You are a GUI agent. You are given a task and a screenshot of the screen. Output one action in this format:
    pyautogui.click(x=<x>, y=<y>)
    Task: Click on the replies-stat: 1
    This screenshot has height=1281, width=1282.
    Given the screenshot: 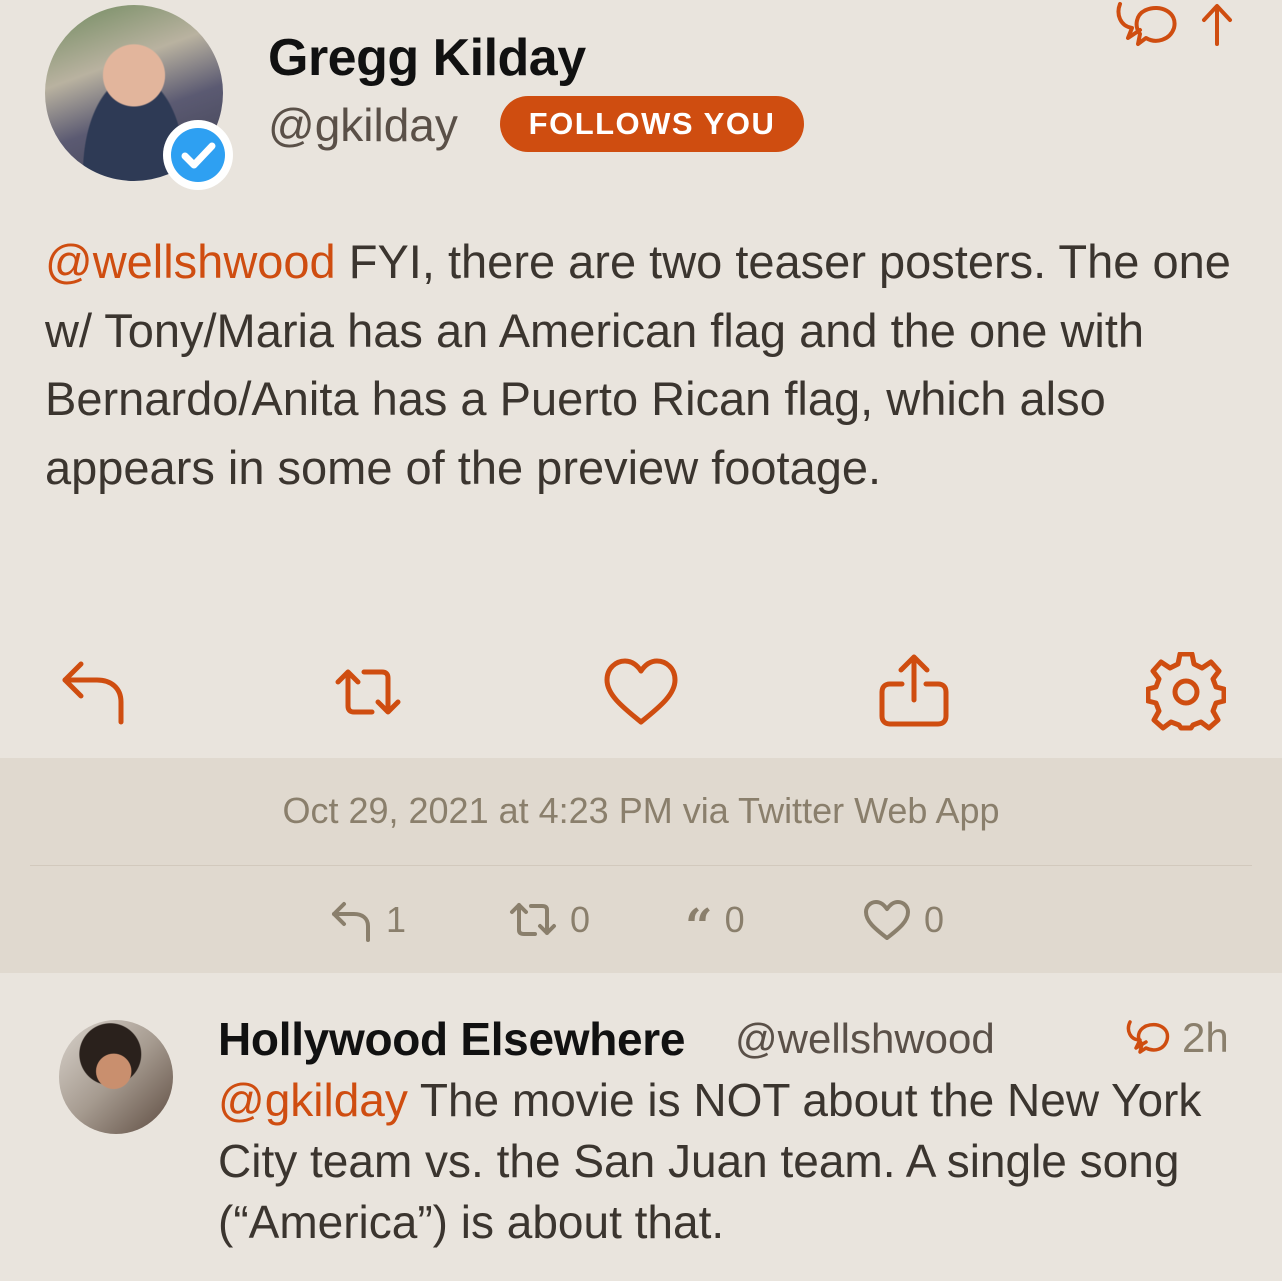 What is the action you would take?
    pyautogui.click(x=368, y=920)
    